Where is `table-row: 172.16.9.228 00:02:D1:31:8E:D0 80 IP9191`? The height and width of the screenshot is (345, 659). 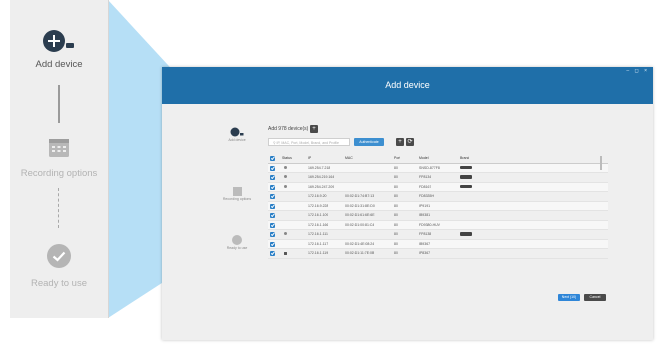 table-row: 172.16.9.228 00:02:D1:31:8E:D0 80 IP9191 is located at coordinates (438, 206).